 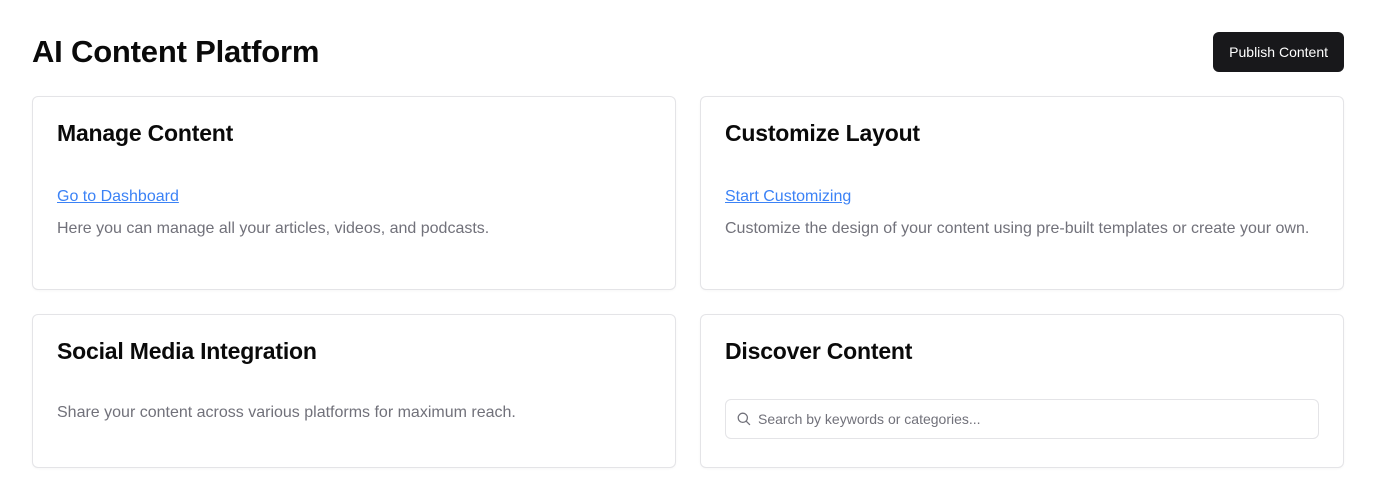 I want to click on card-title: Social Media Integration, so click(x=187, y=351).